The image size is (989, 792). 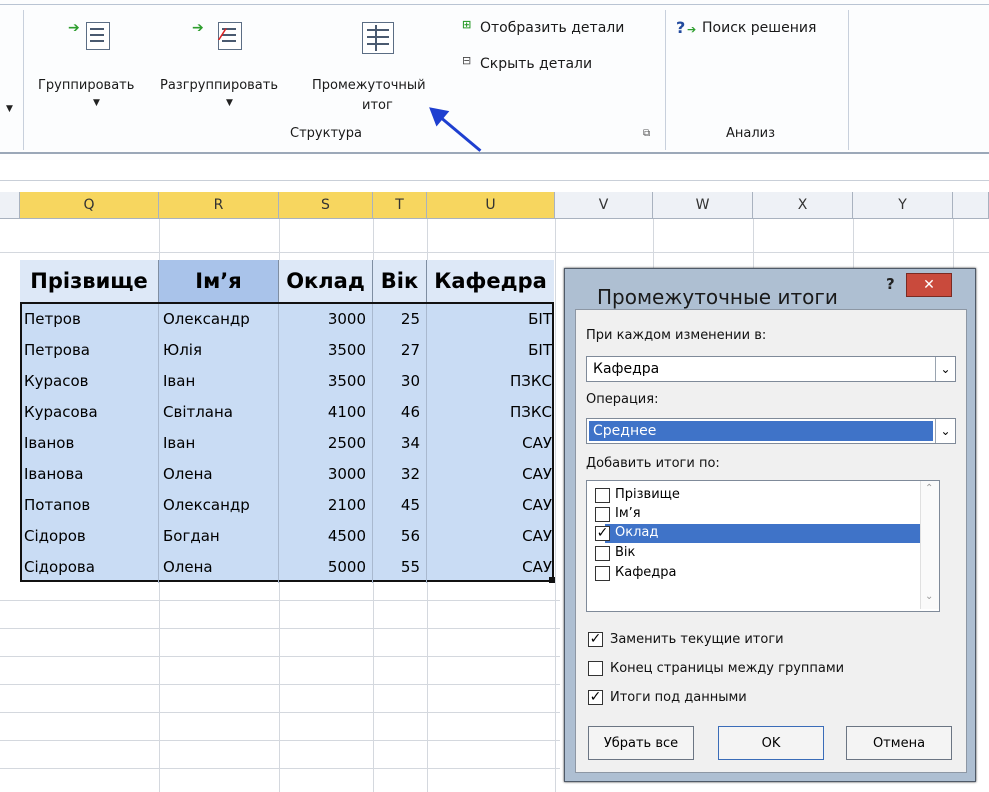 I want to click on add-totals-list: Прізвище Ім’я ✓ Оклад Вік Кафедра ⌃ ⌄, so click(x=763, y=546).